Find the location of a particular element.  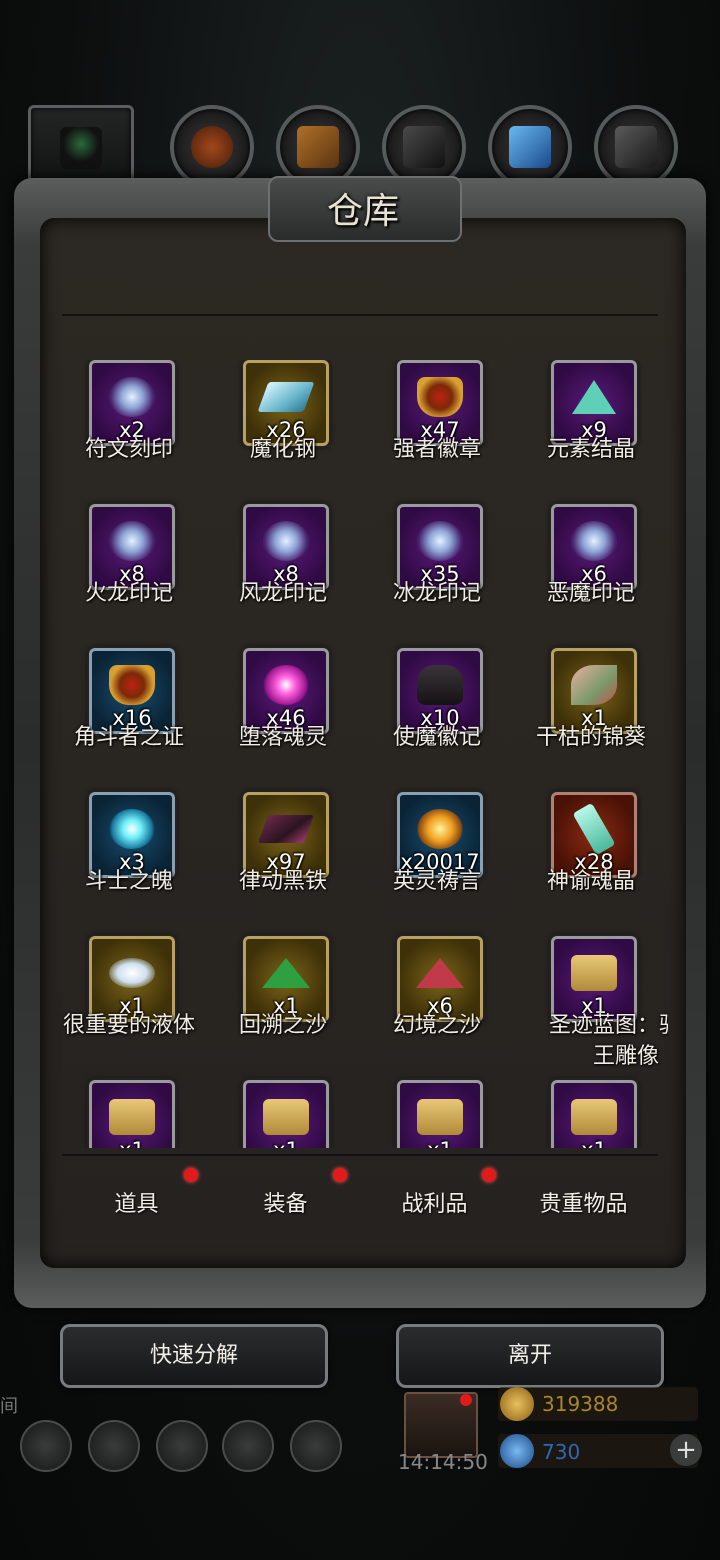

item-name: 英灵祷言 is located at coordinates (436, 881).